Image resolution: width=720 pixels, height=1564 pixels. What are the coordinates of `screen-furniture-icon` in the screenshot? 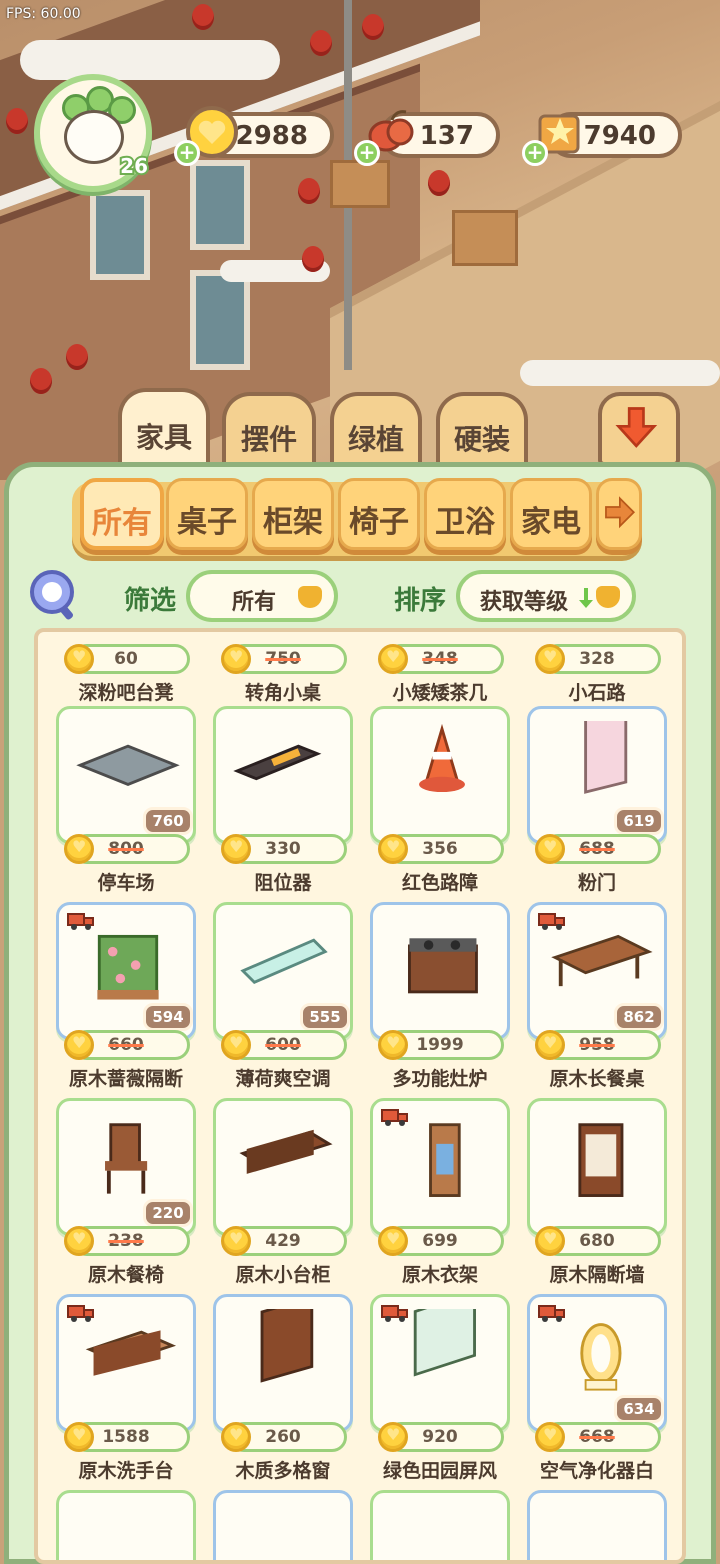 It's located at (444, 1343).